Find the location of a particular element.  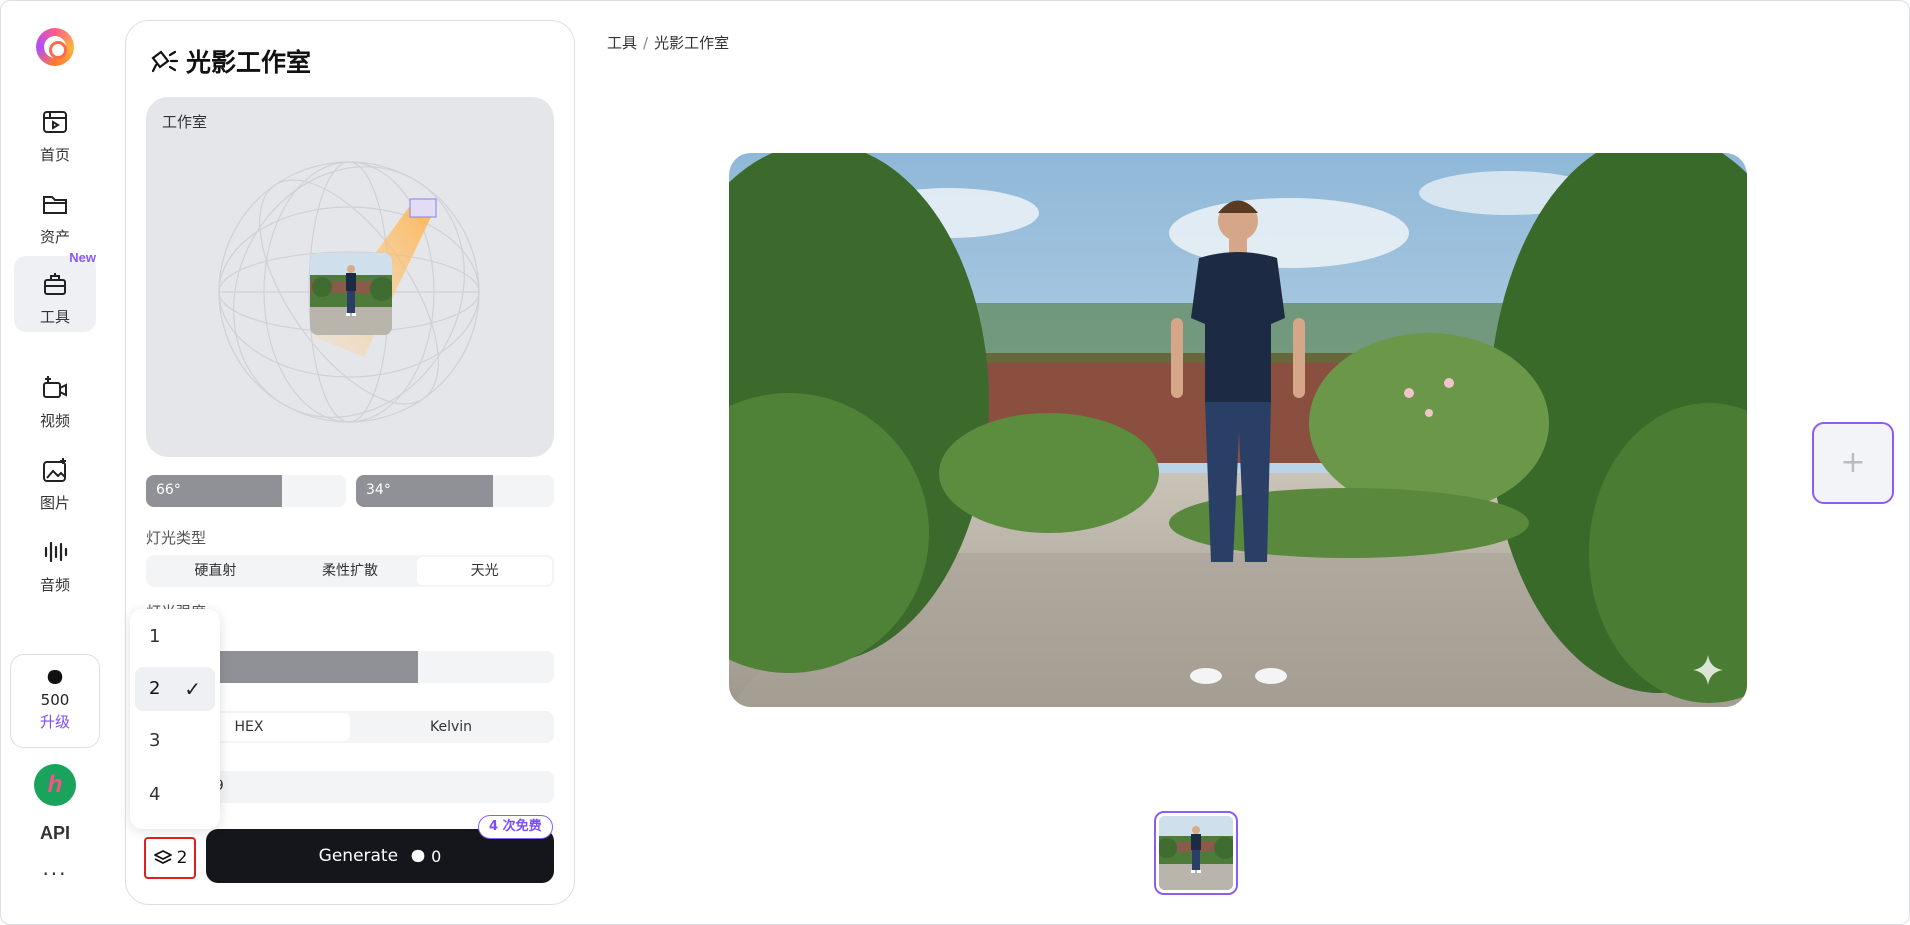

light-type-label: 灯光类型 is located at coordinates (176, 538).